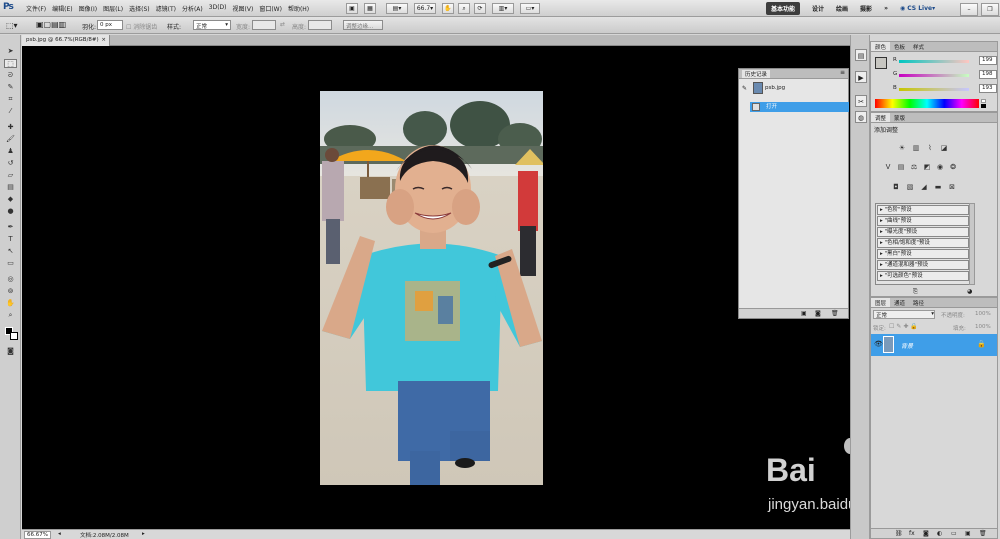 The image size is (1000, 539). I want to click on menu-file: 文件(F), so click(36, 8).